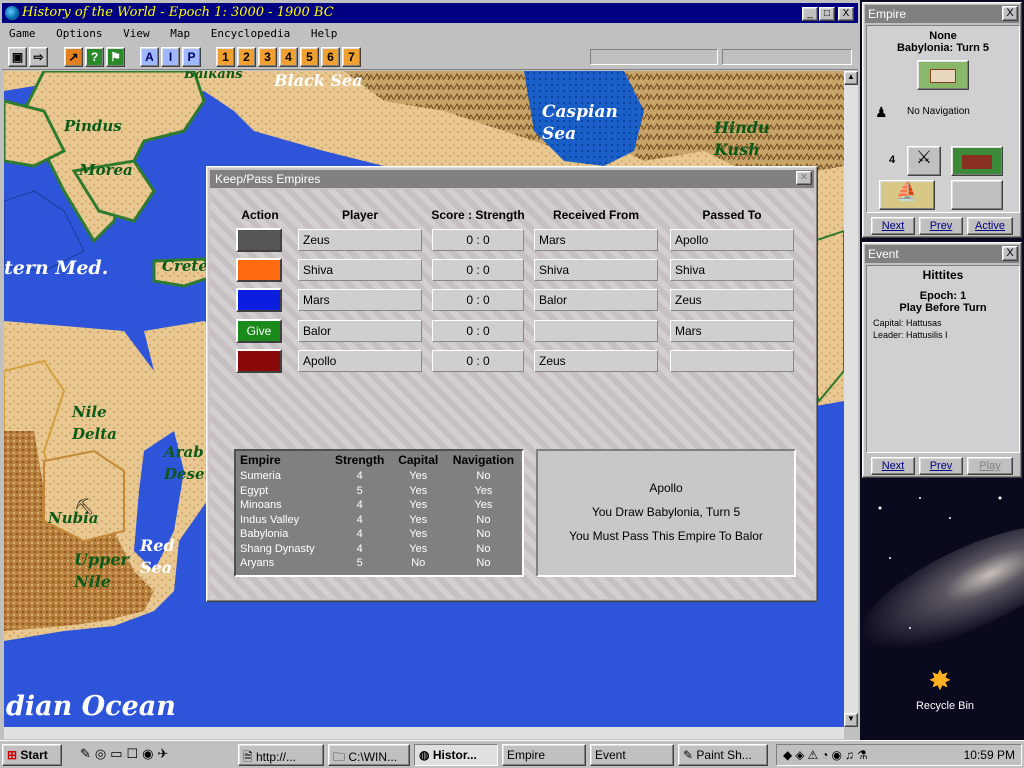  Describe the element at coordinates (424, 733) in the screenshot. I see `map-horizontal-scrollbar` at that location.